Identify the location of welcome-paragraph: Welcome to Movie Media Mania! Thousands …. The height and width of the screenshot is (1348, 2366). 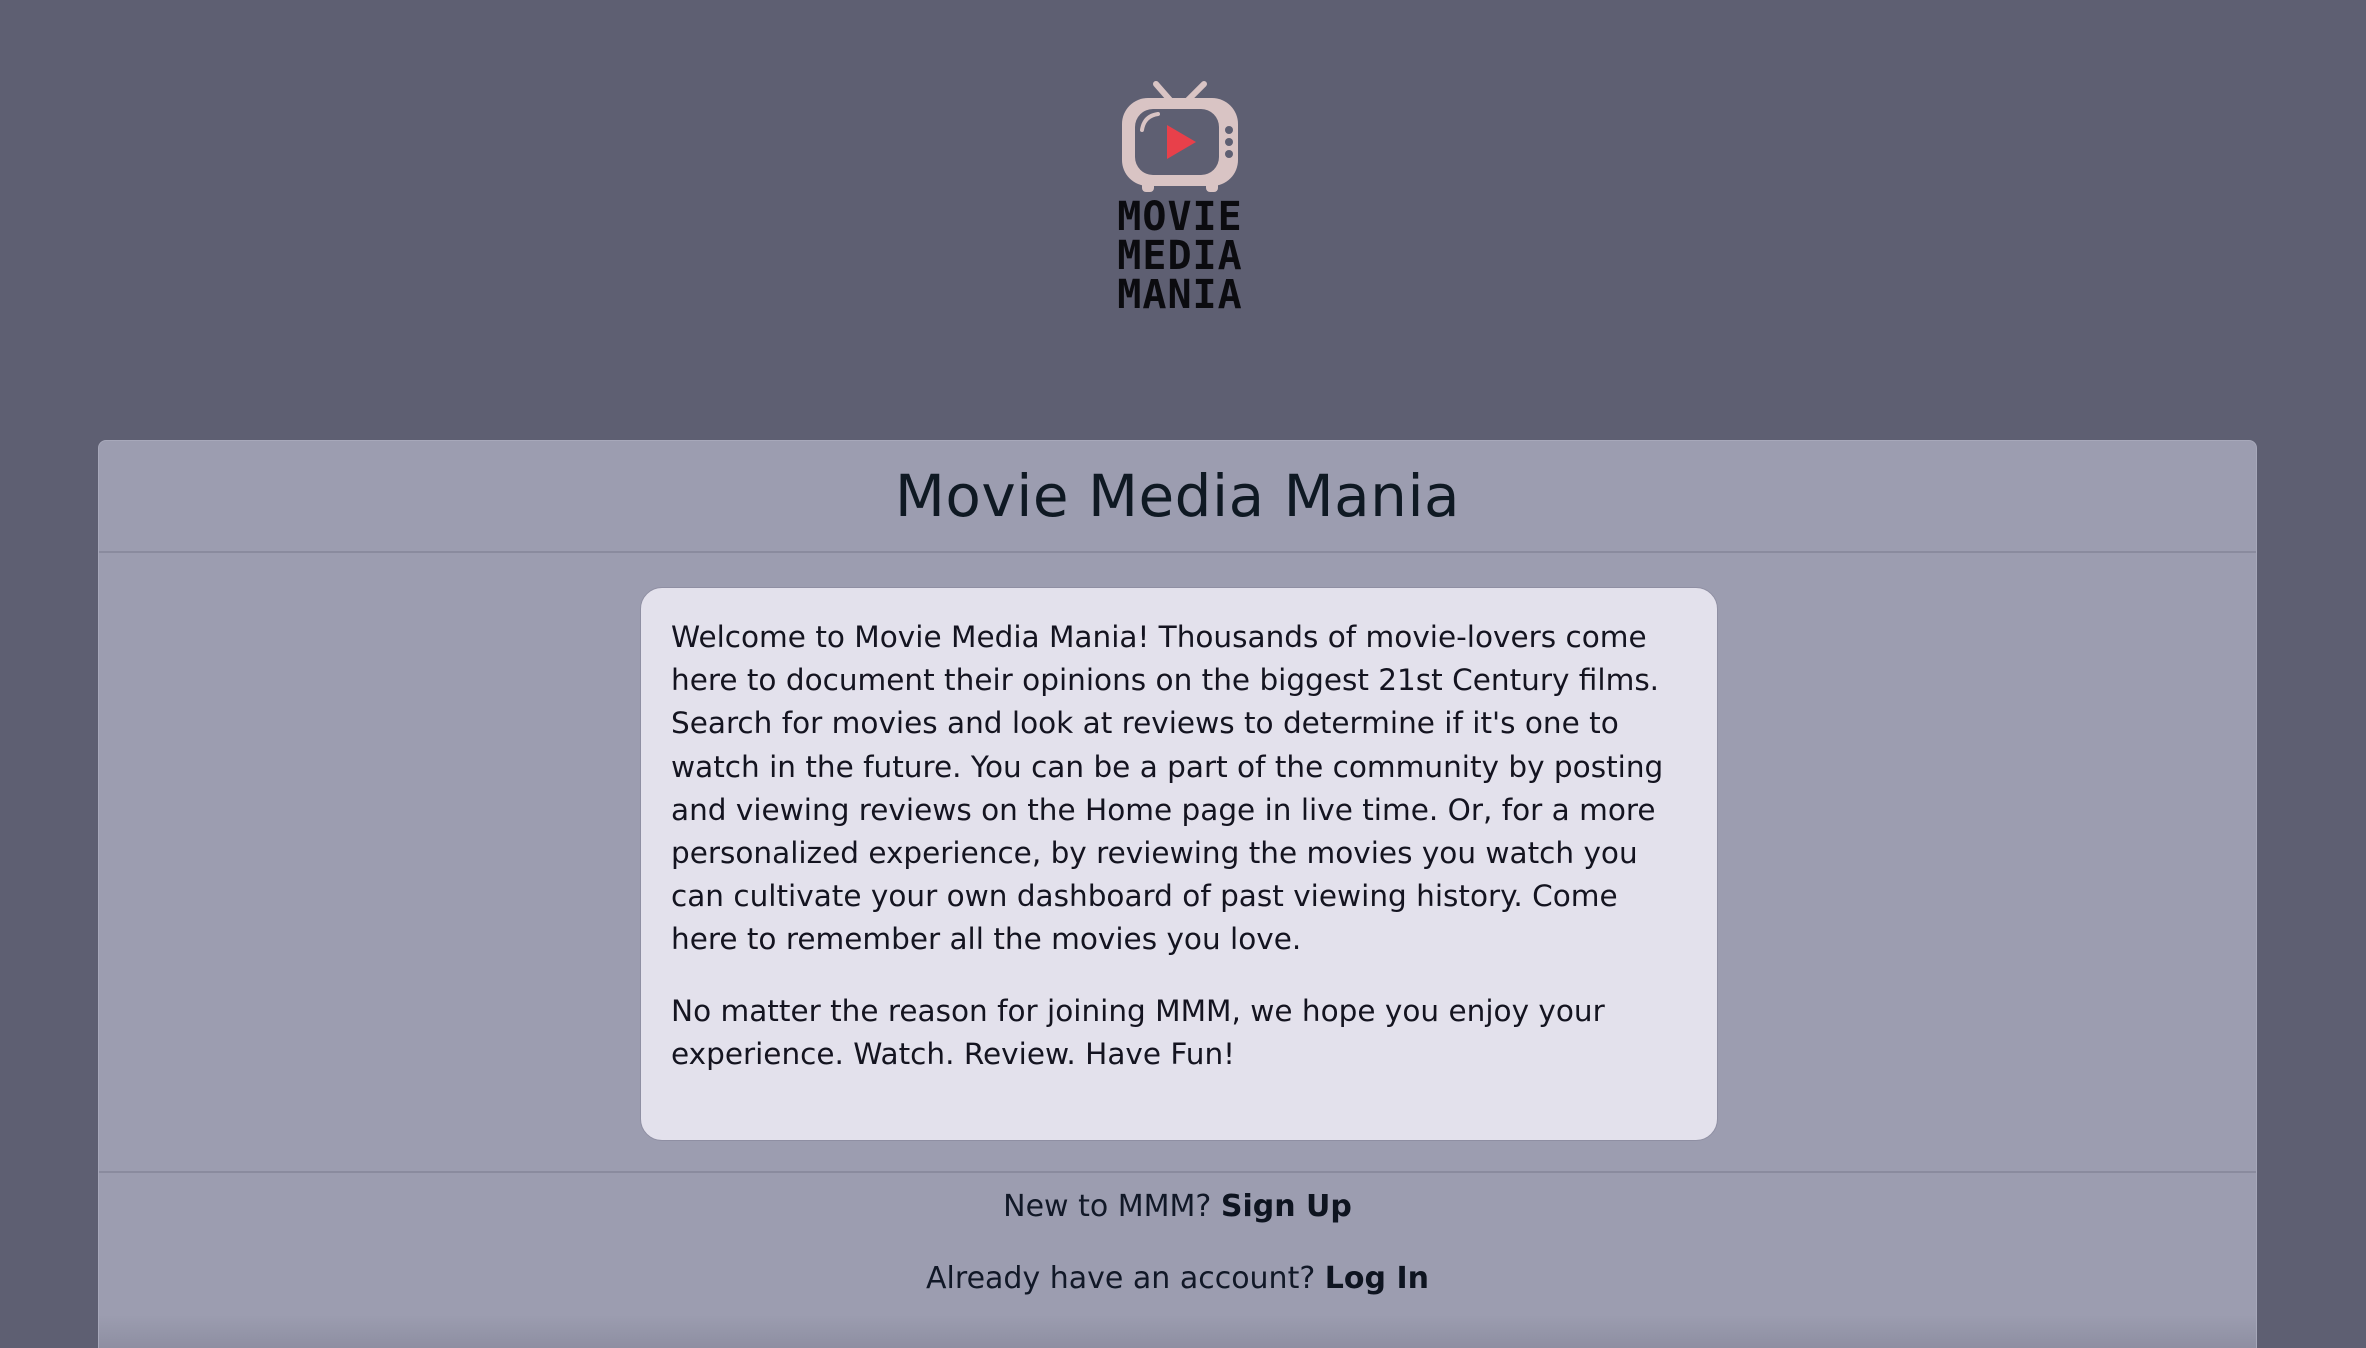
(1167, 788).